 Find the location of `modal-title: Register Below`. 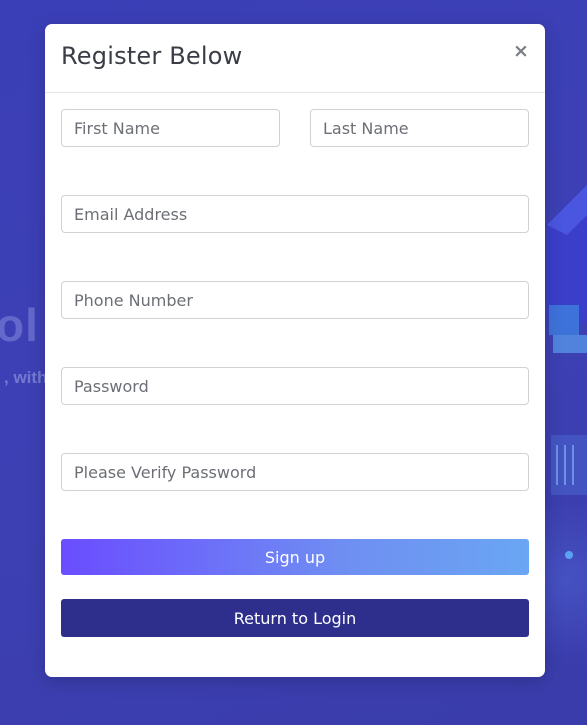

modal-title: Register Below is located at coordinates (152, 56).